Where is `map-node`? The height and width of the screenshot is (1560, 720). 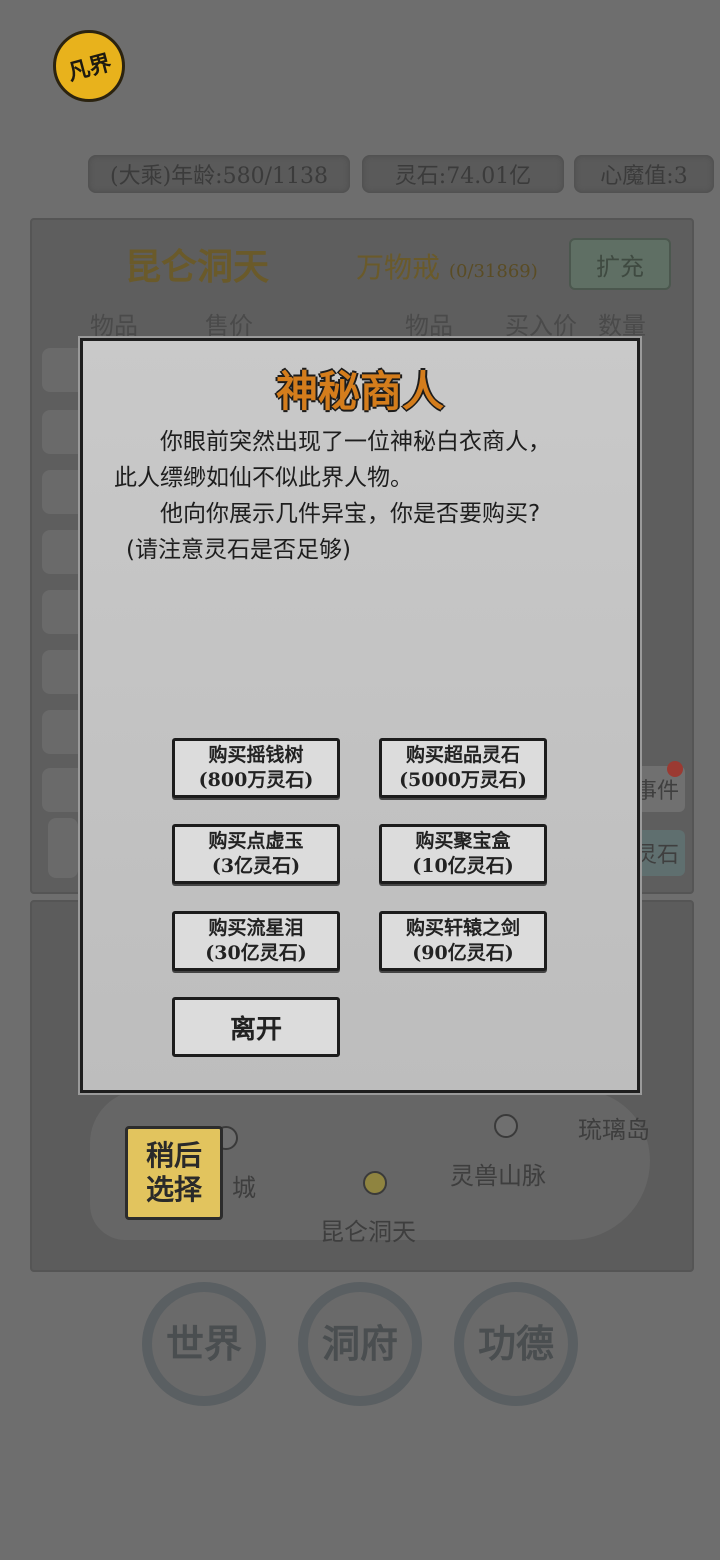 map-node is located at coordinates (506, 1126).